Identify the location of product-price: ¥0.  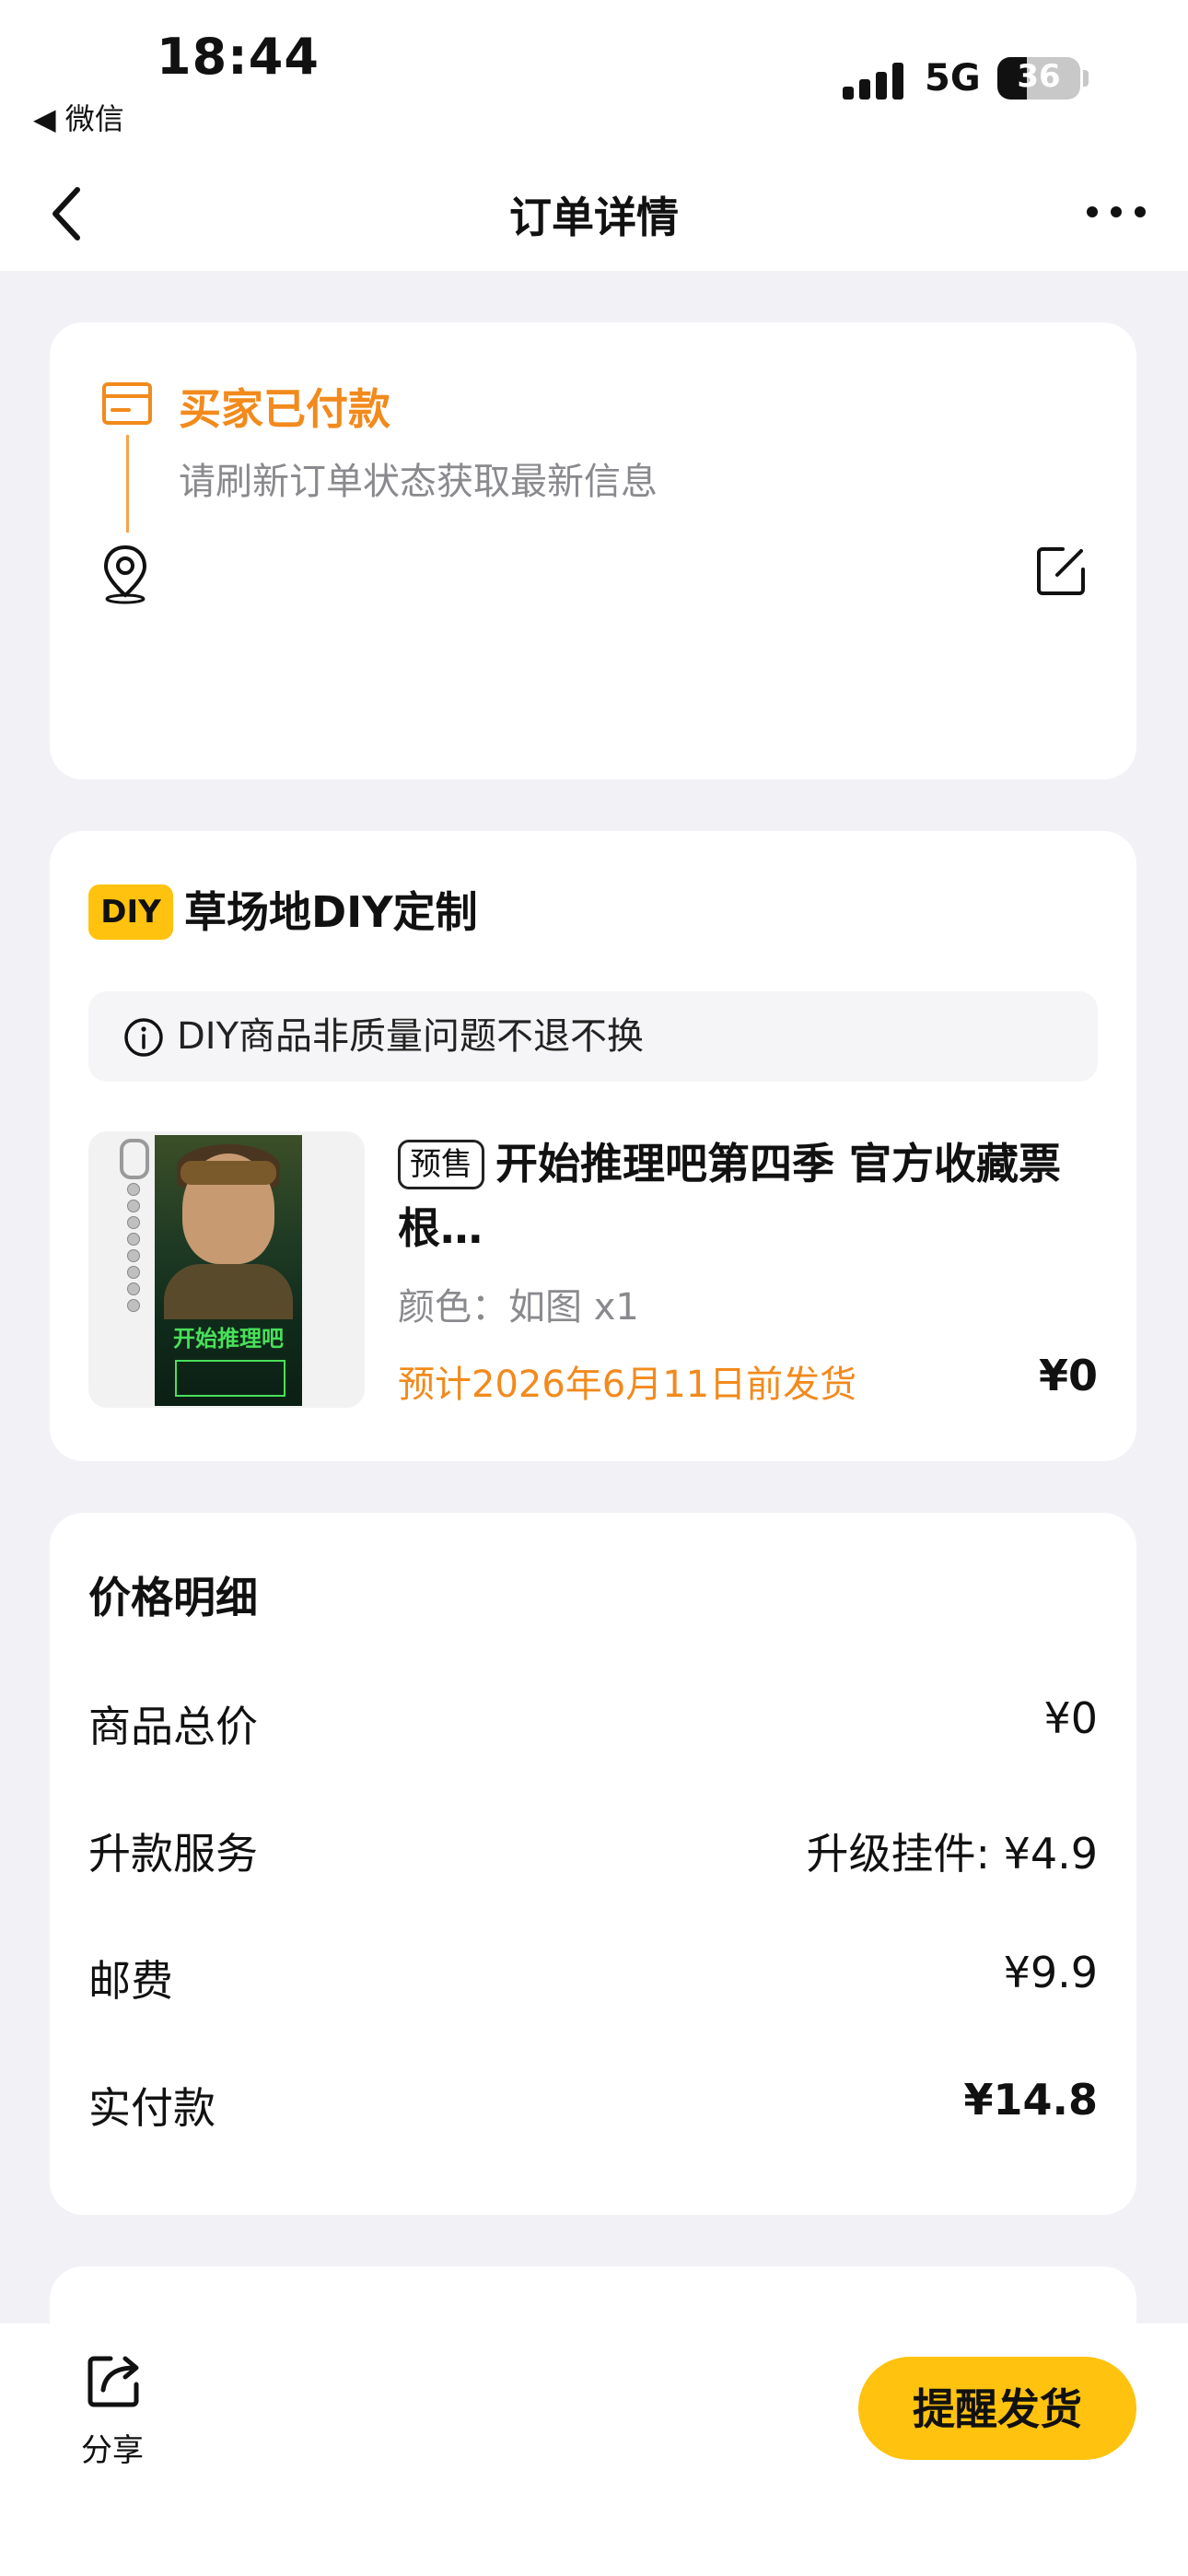
(1068, 1375).